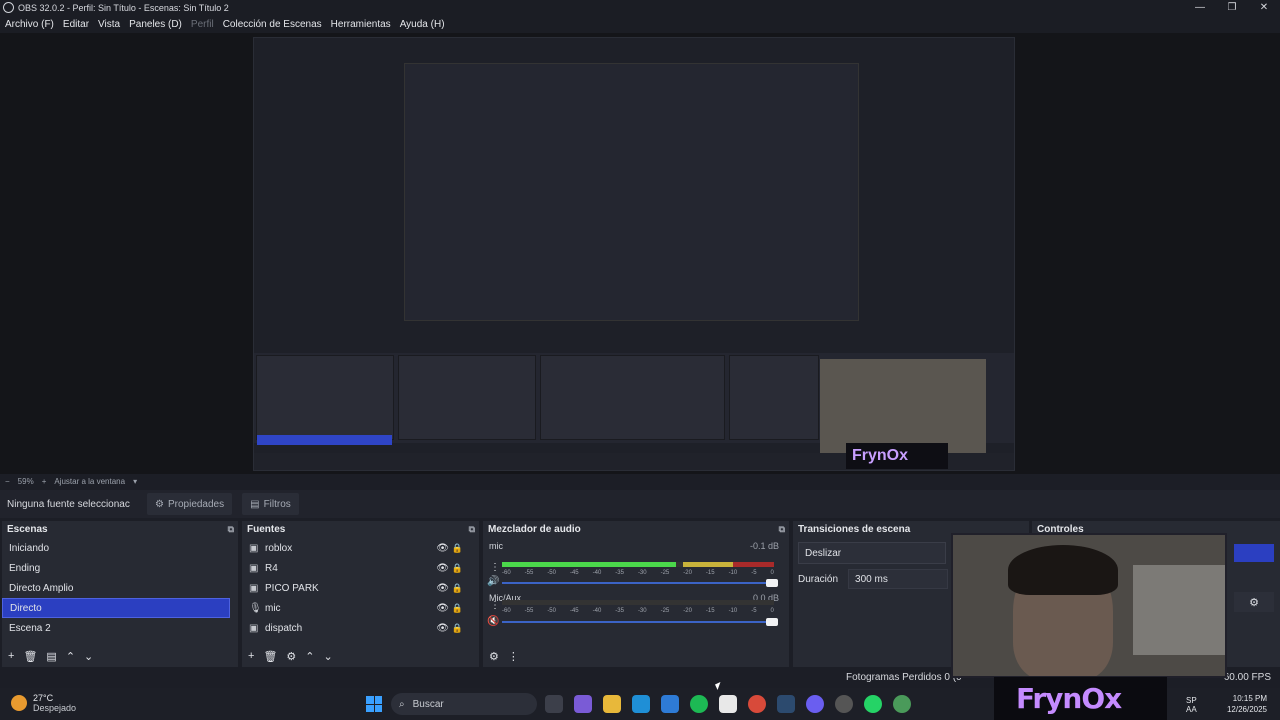 The image size is (1280, 720). I want to click on weather-widget: 27°C Despejado, so click(43, 703).